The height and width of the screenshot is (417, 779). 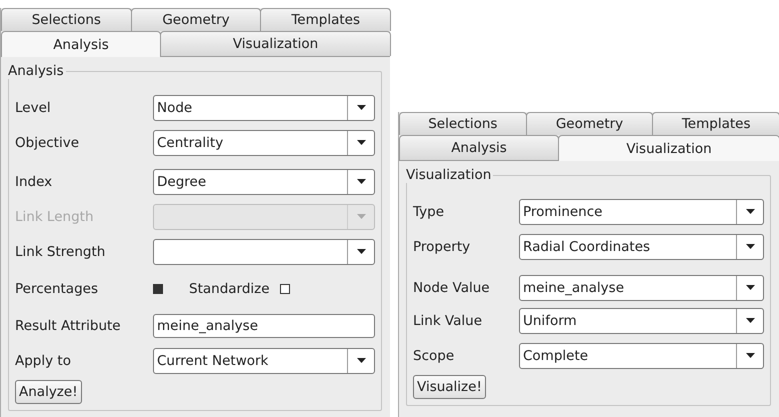 What do you see at coordinates (47, 142) in the screenshot?
I see `field-label: Objective` at bounding box center [47, 142].